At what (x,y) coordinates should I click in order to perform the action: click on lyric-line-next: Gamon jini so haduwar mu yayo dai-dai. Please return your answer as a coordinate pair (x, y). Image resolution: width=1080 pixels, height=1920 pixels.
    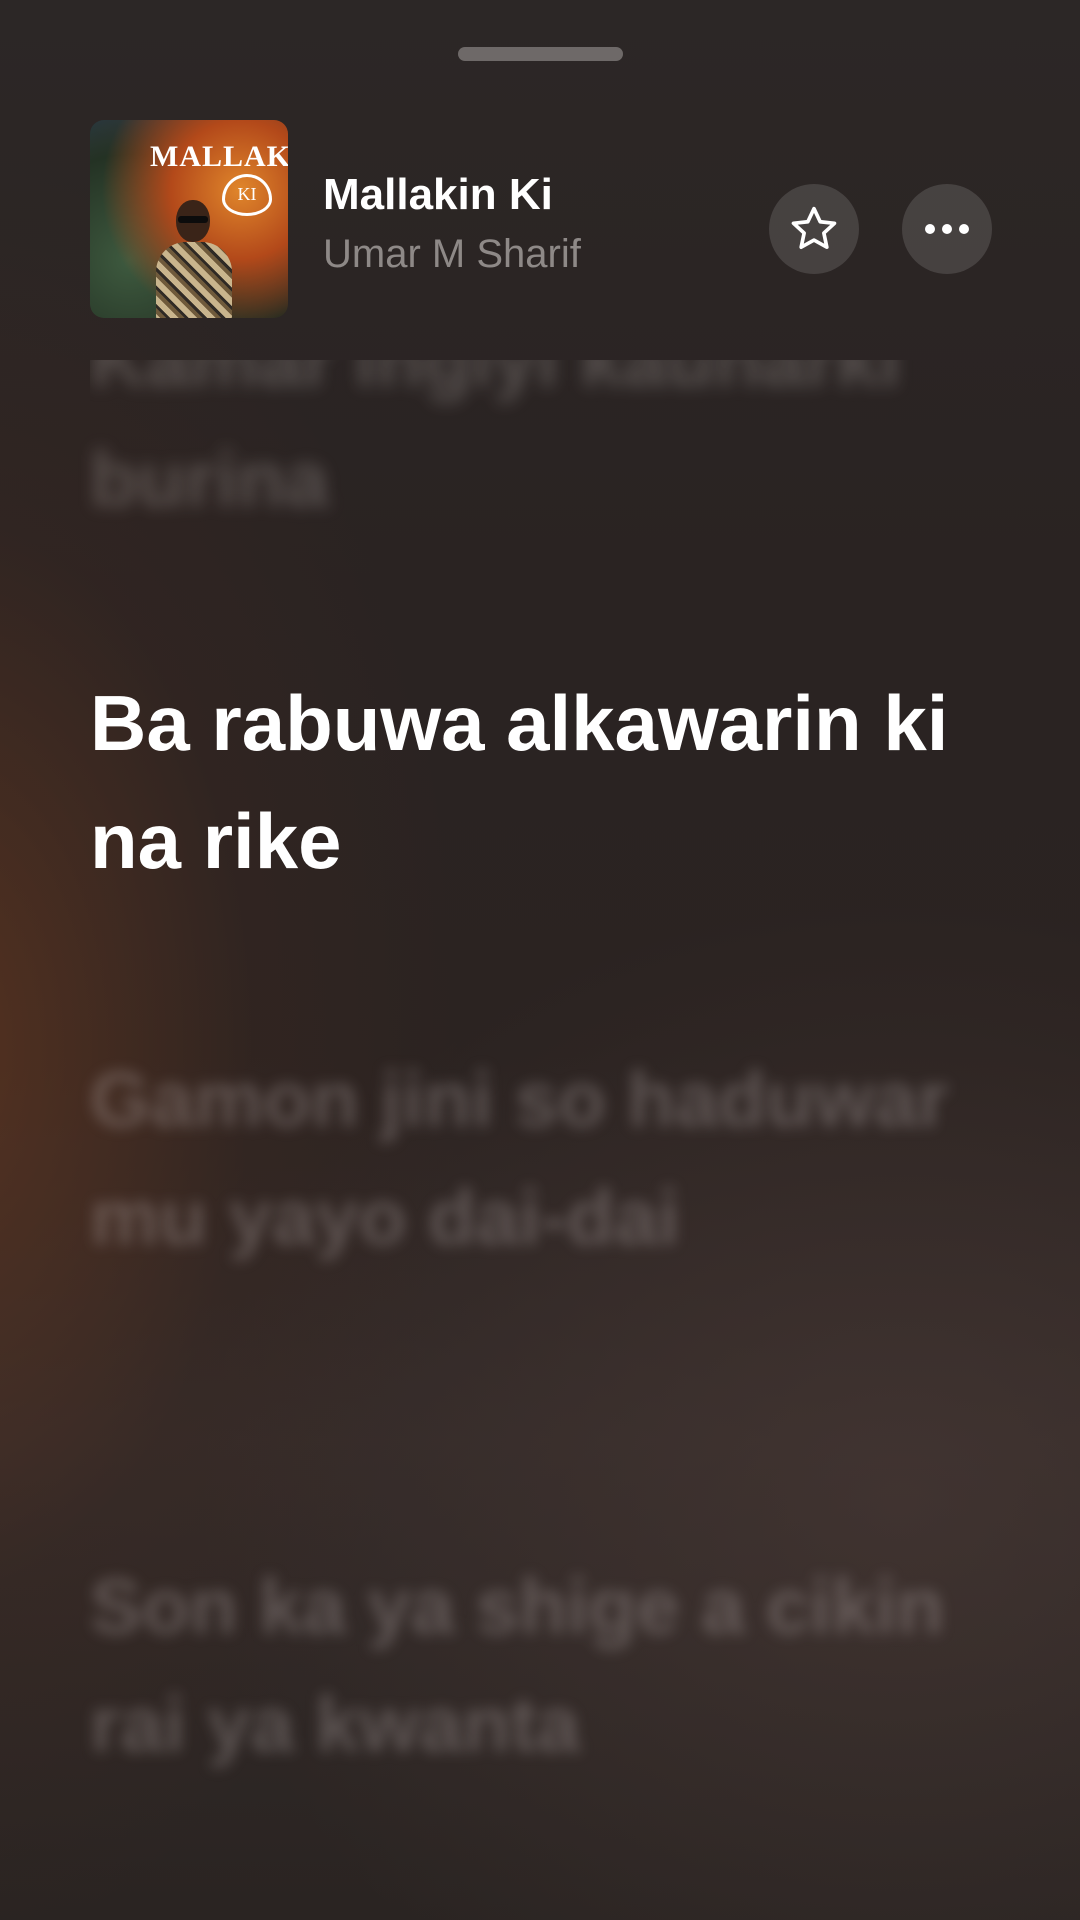
    Looking at the image, I should click on (550, 1158).